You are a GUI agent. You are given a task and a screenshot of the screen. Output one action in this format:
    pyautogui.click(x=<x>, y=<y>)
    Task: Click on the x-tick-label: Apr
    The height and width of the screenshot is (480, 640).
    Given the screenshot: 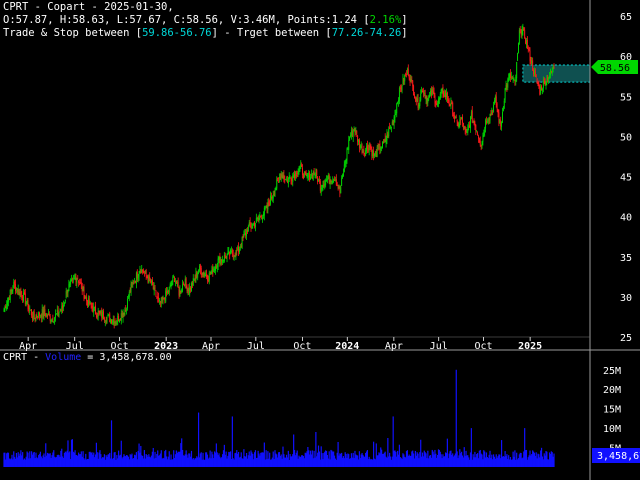 What is the action you would take?
    pyautogui.click(x=394, y=346)
    